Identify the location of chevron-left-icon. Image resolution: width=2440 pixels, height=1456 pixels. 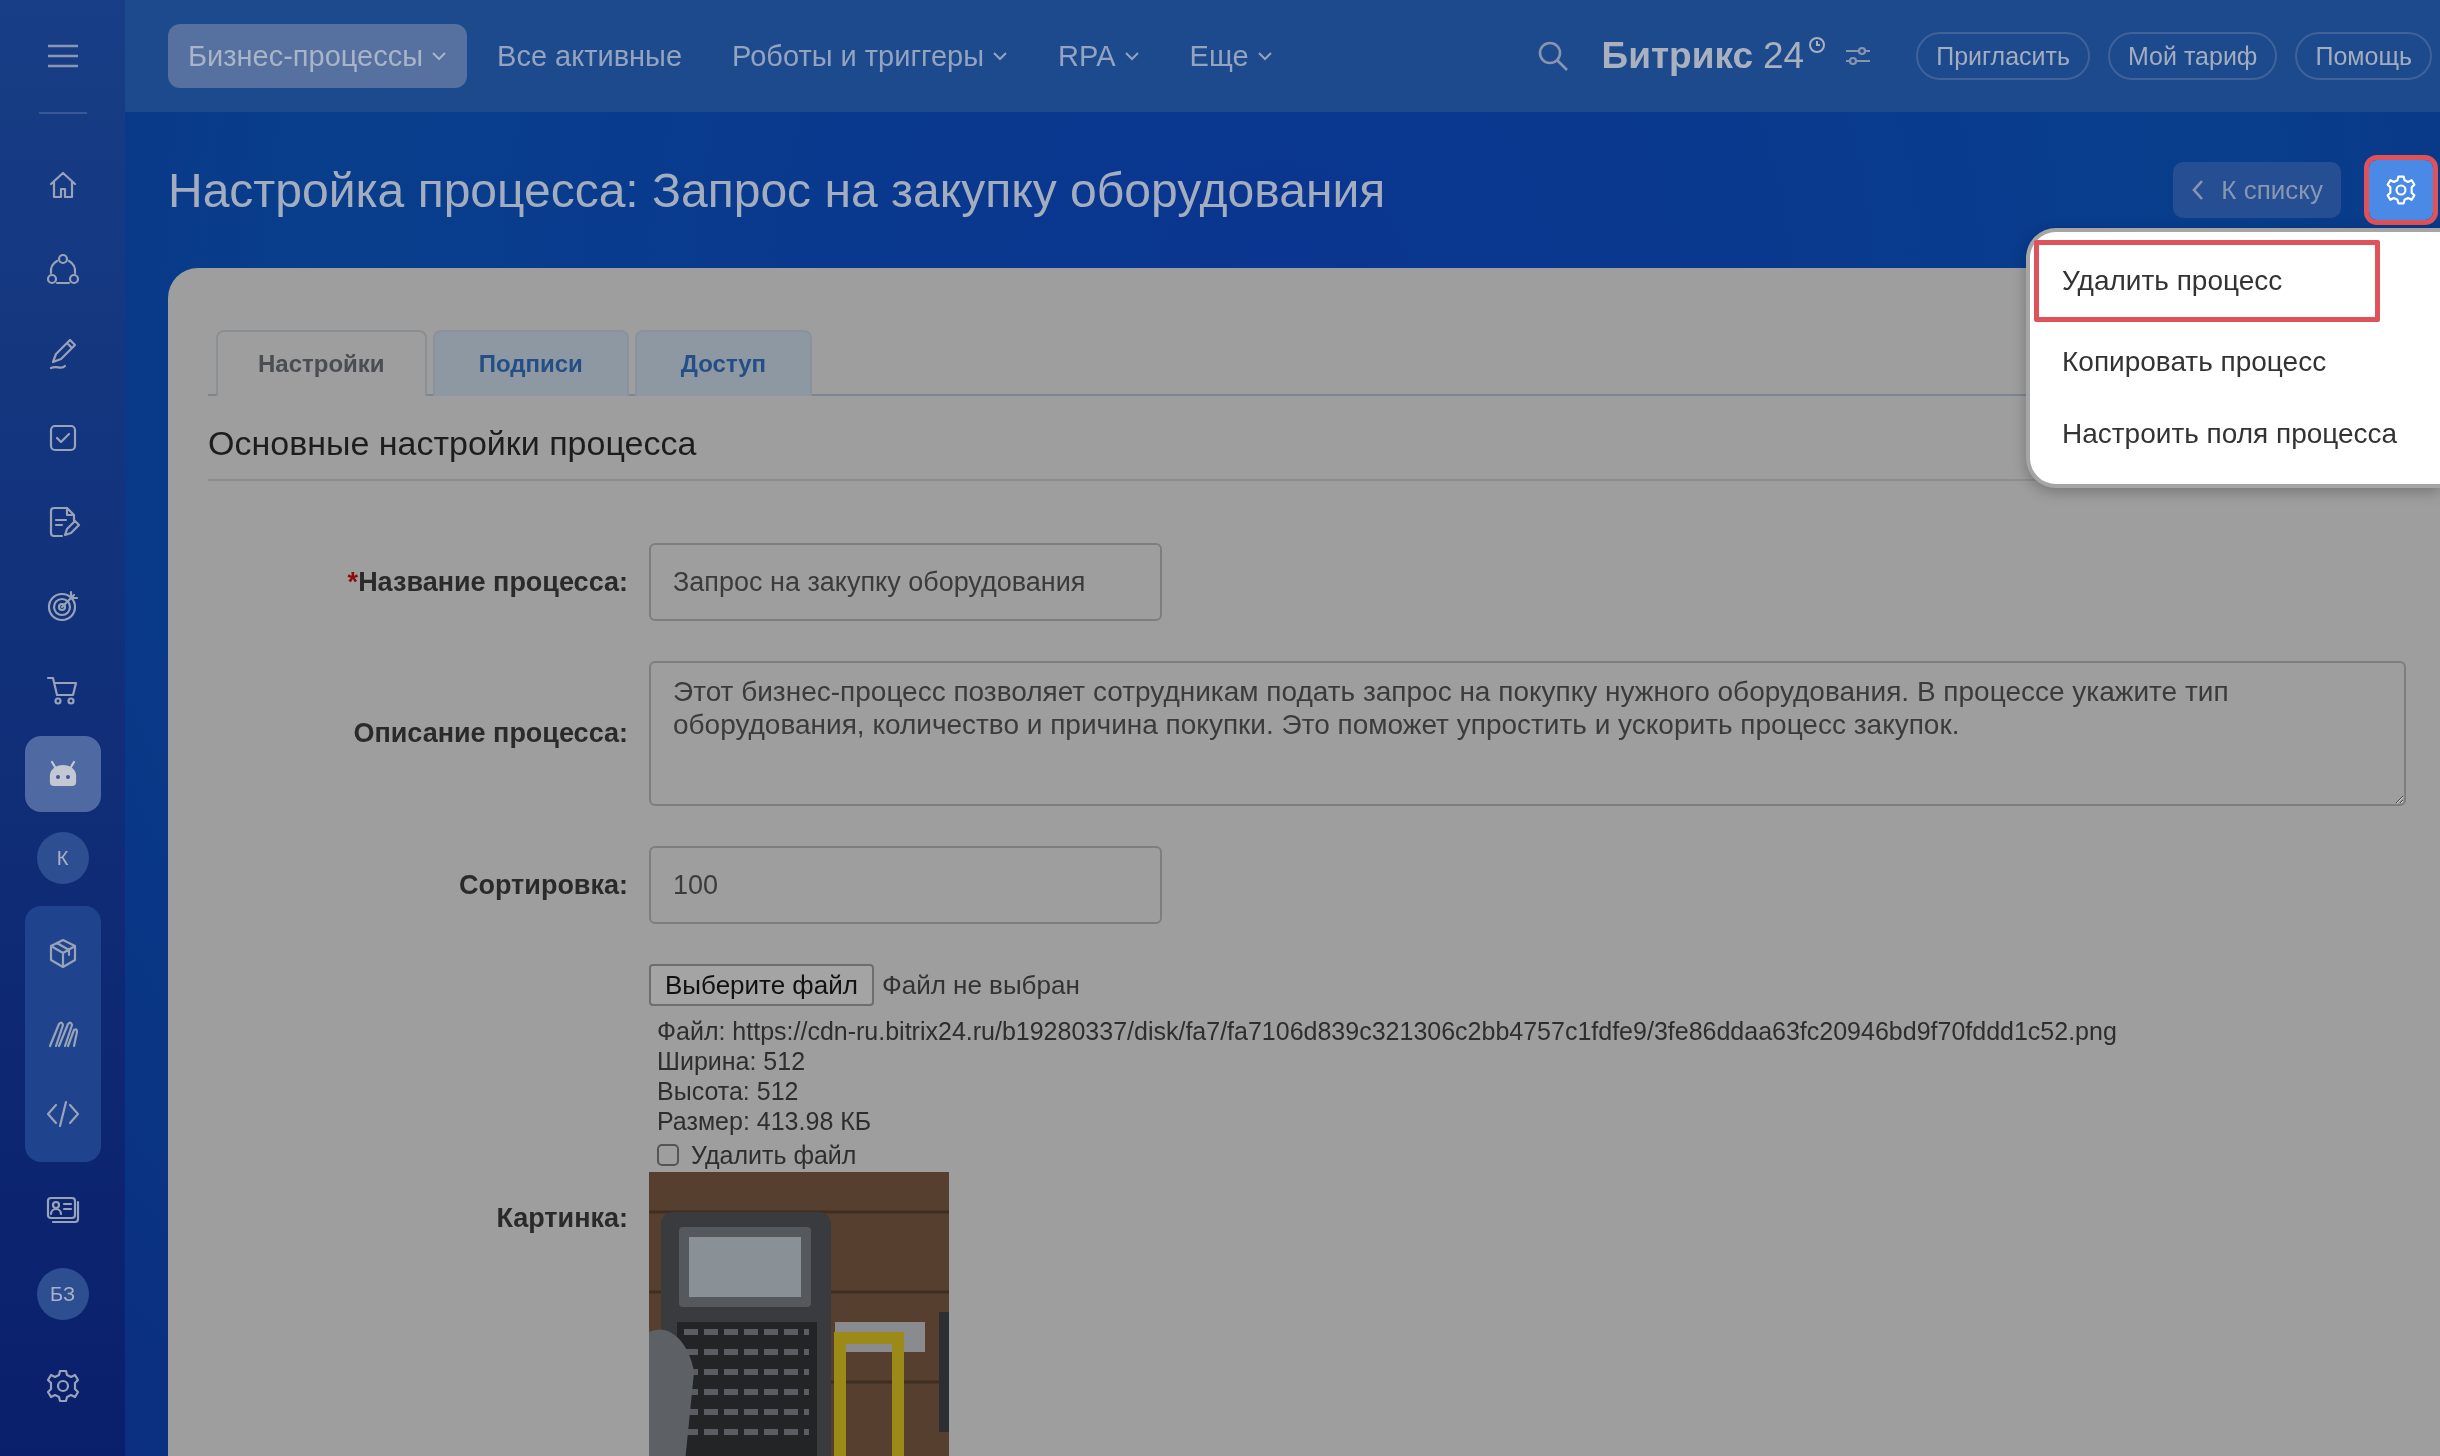
(2198, 190).